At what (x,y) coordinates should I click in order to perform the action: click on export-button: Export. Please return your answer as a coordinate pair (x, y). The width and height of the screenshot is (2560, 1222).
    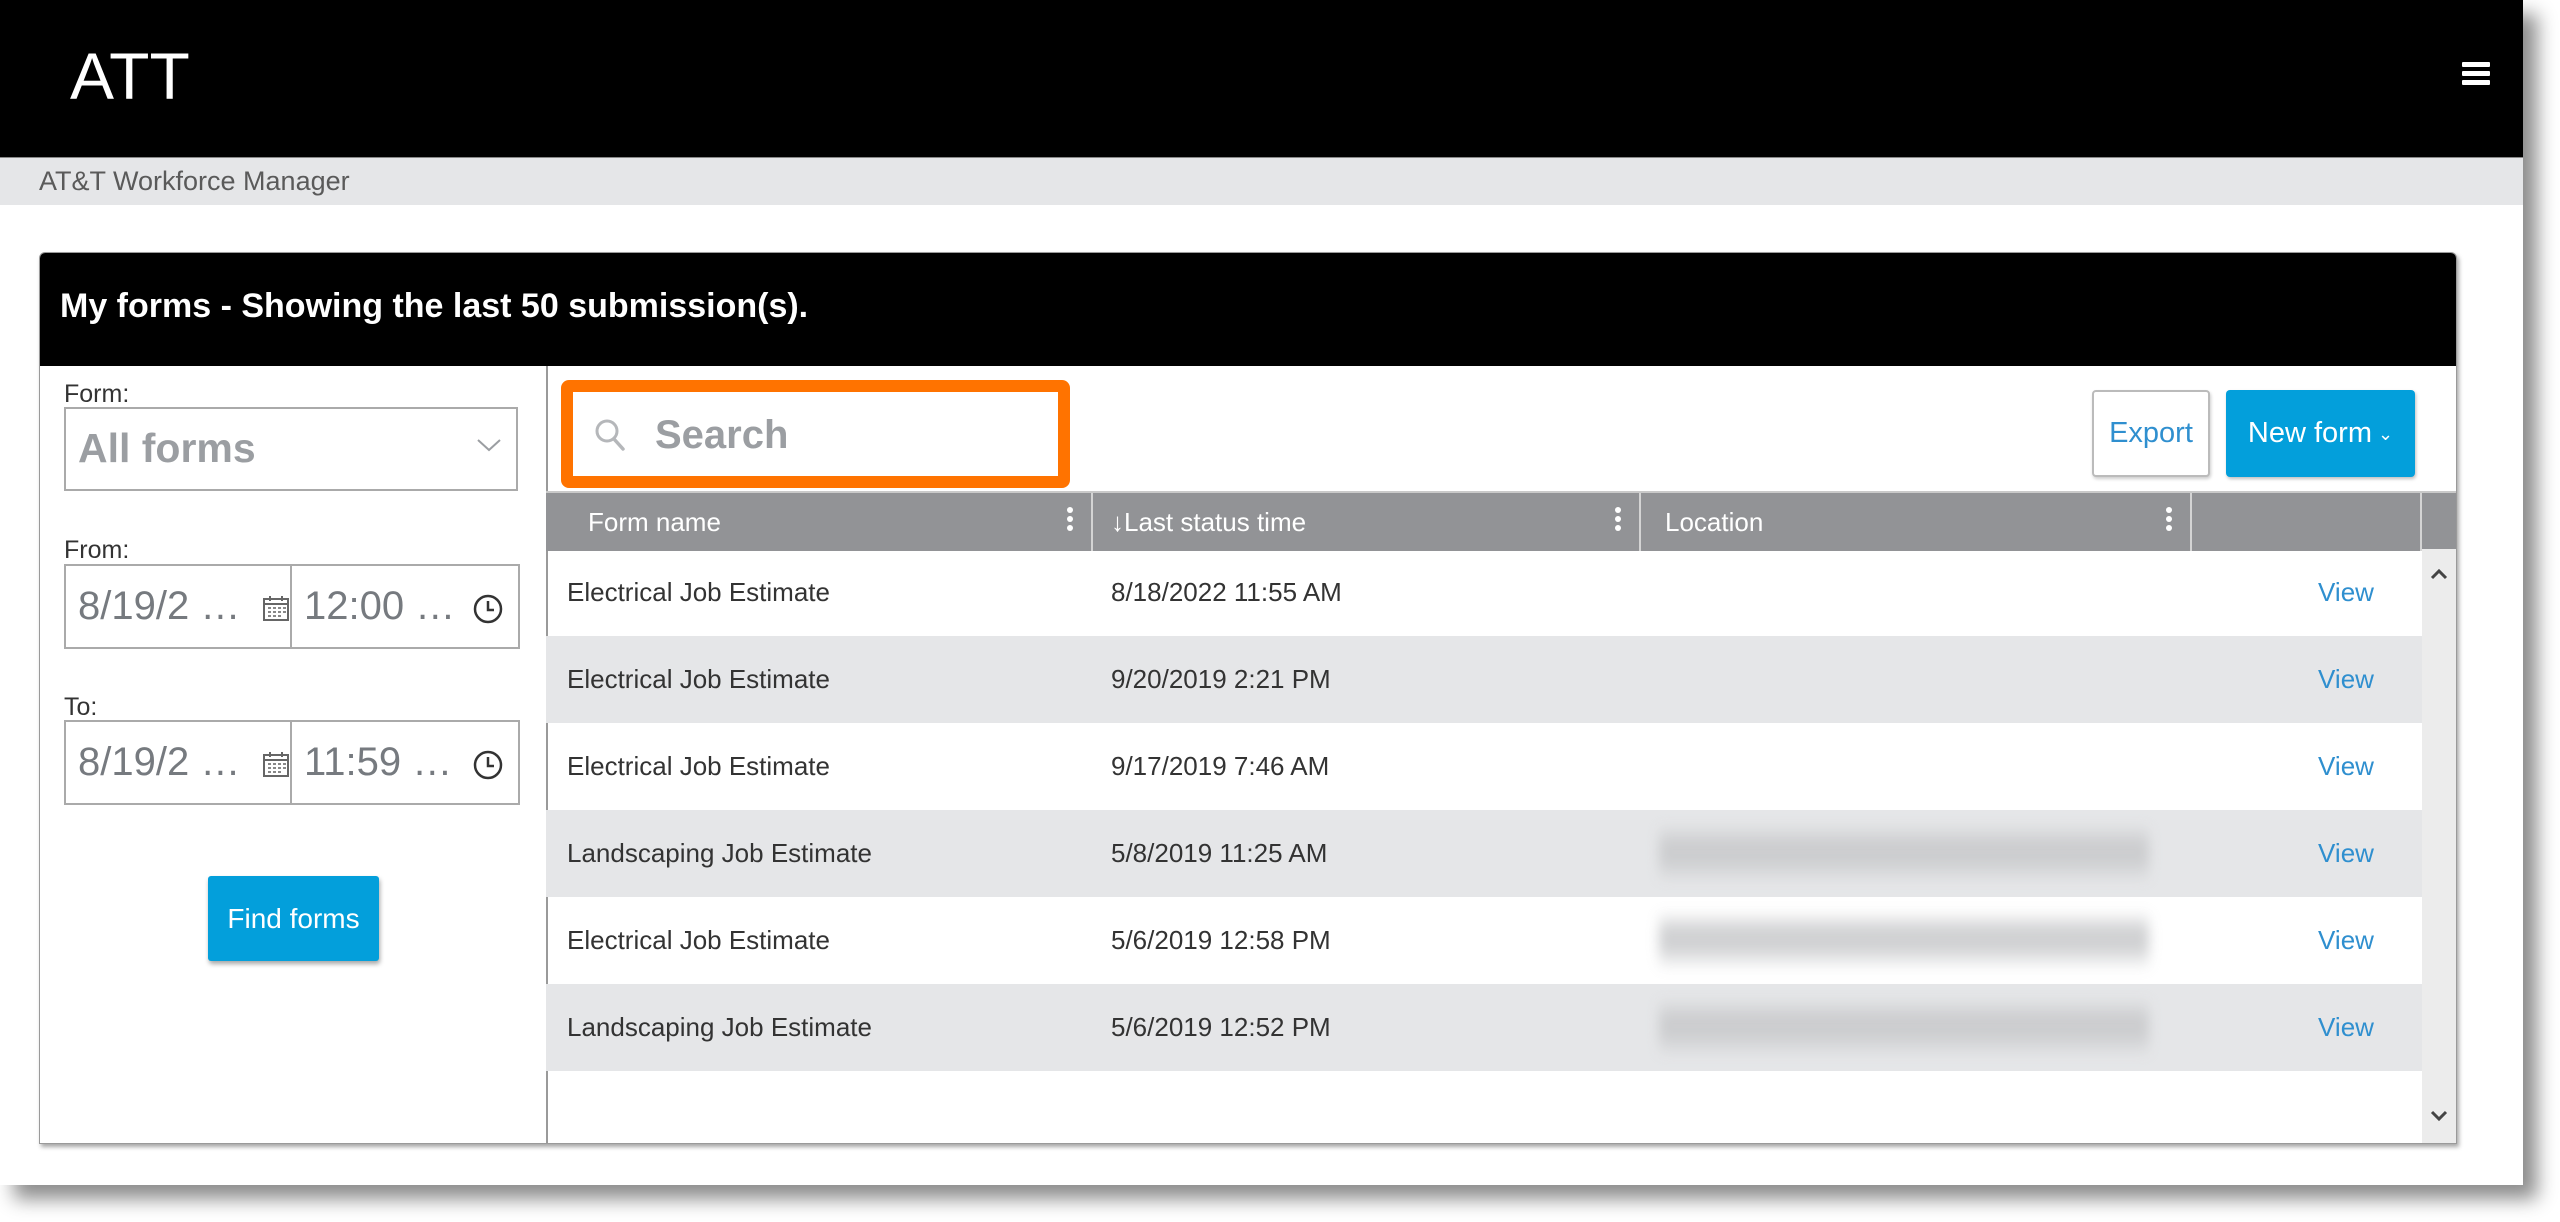
    Looking at the image, I should click on (2151, 433).